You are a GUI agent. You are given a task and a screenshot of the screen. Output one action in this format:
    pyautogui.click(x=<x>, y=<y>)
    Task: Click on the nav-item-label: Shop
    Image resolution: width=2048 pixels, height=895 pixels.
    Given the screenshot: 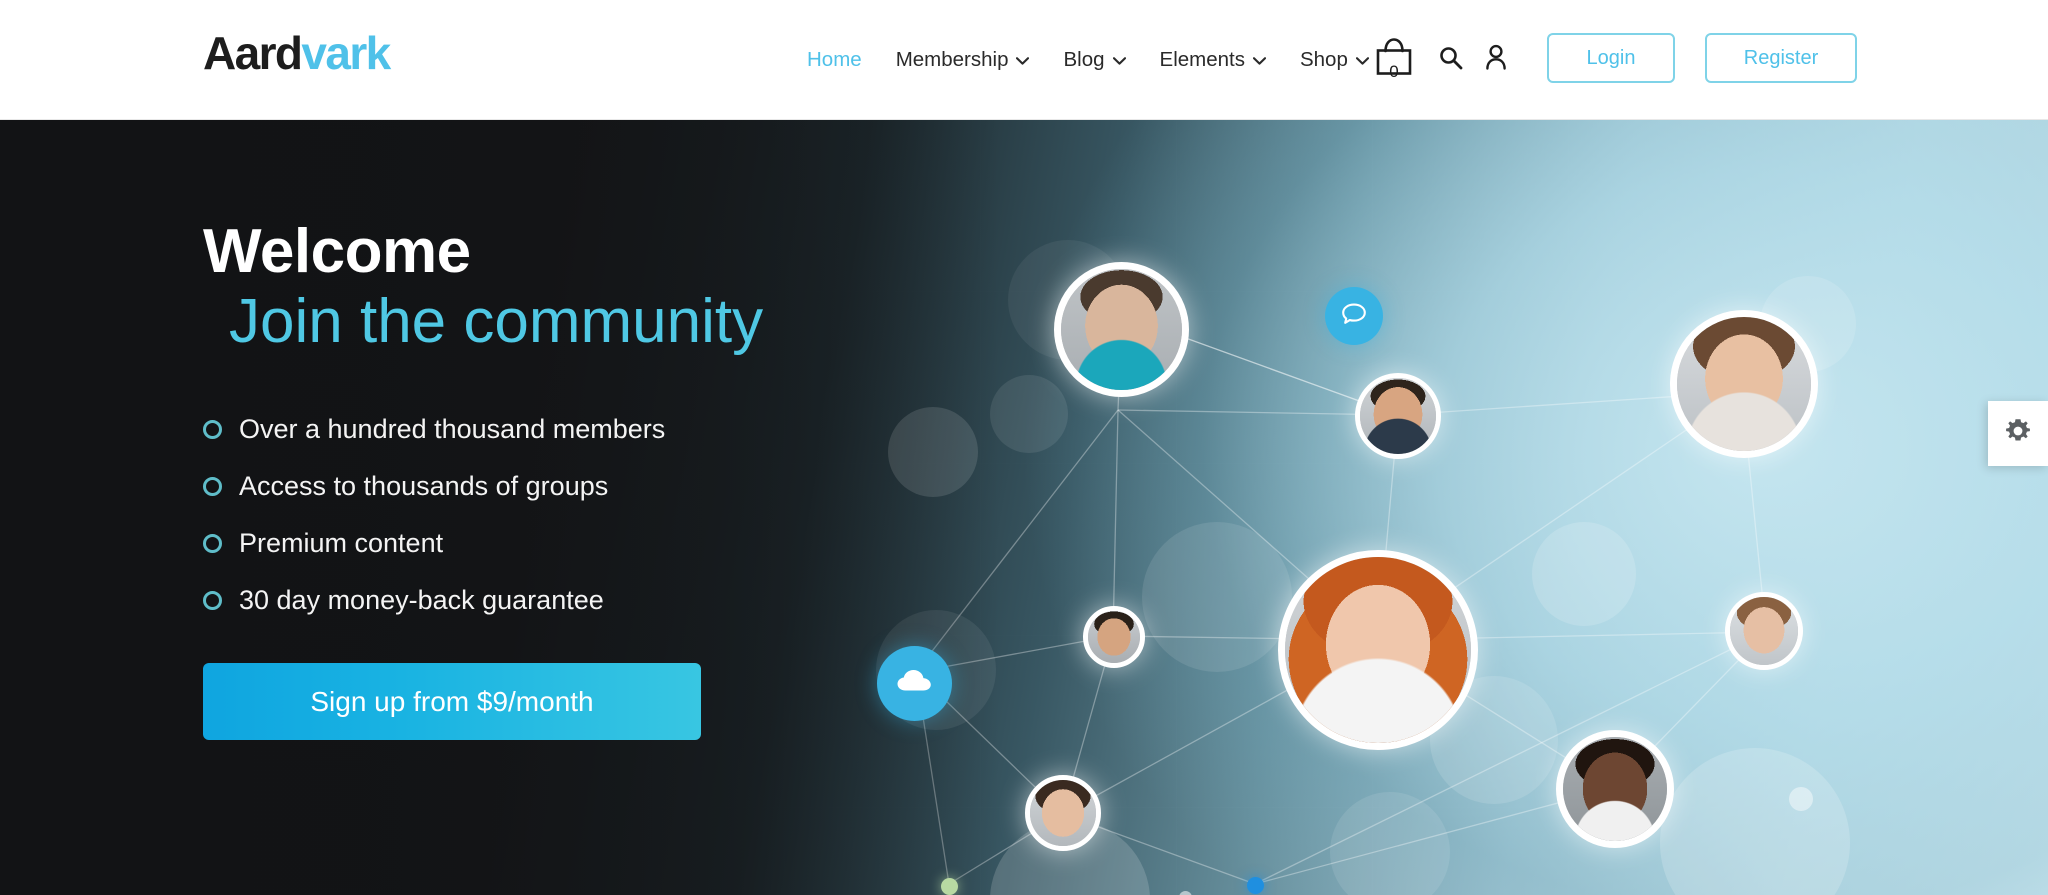 What is the action you would take?
    pyautogui.click(x=1323, y=59)
    